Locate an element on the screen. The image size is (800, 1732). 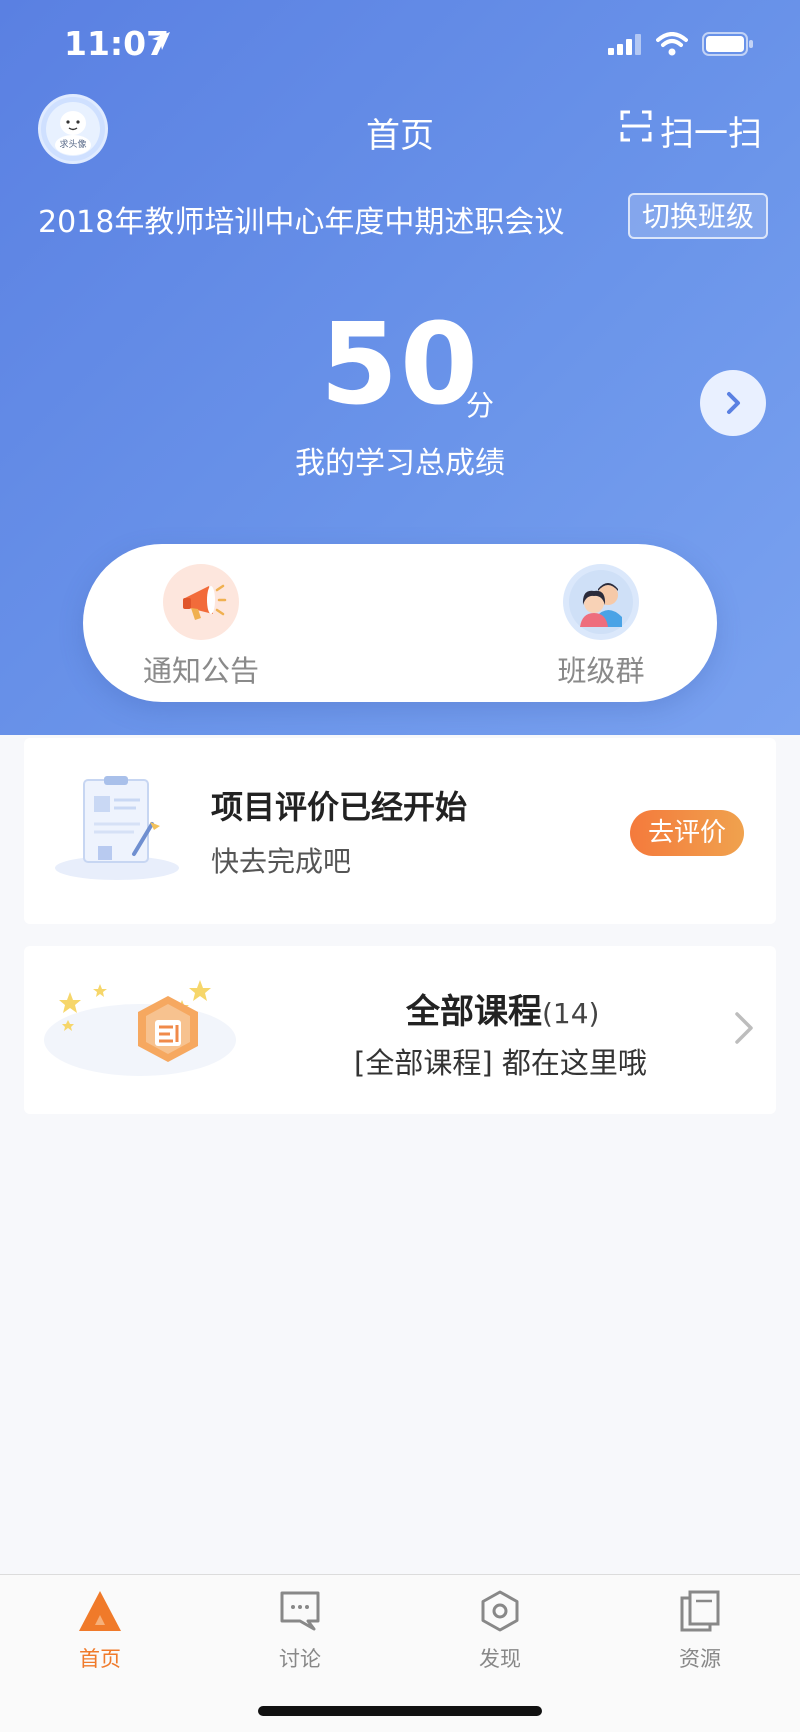
tab-discuss-label: 讨论 is located at coordinates (300, 1659).